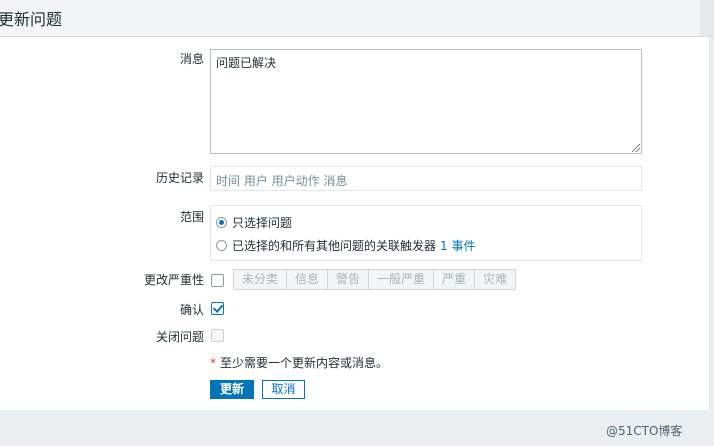 The height and width of the screenshot is (446, 714). I want to click on dialog-title: 更新问题, so click(31, 19).